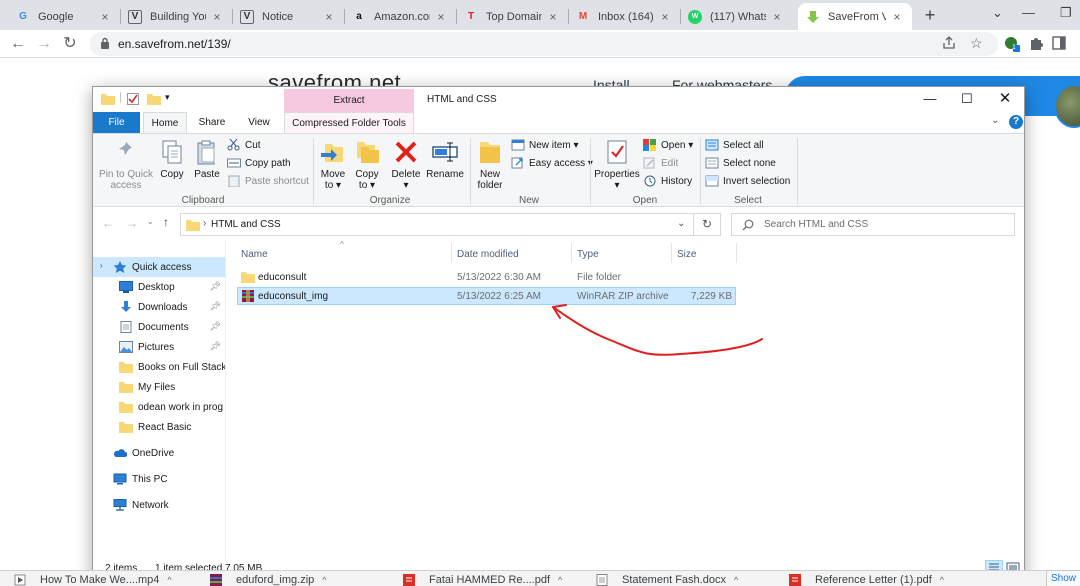 This screenshot has width=1080, height=586. What do you see at coordinates (154, 99) in the screenshot?
I see `new-folder-icon` at bounding box center [154, 99].